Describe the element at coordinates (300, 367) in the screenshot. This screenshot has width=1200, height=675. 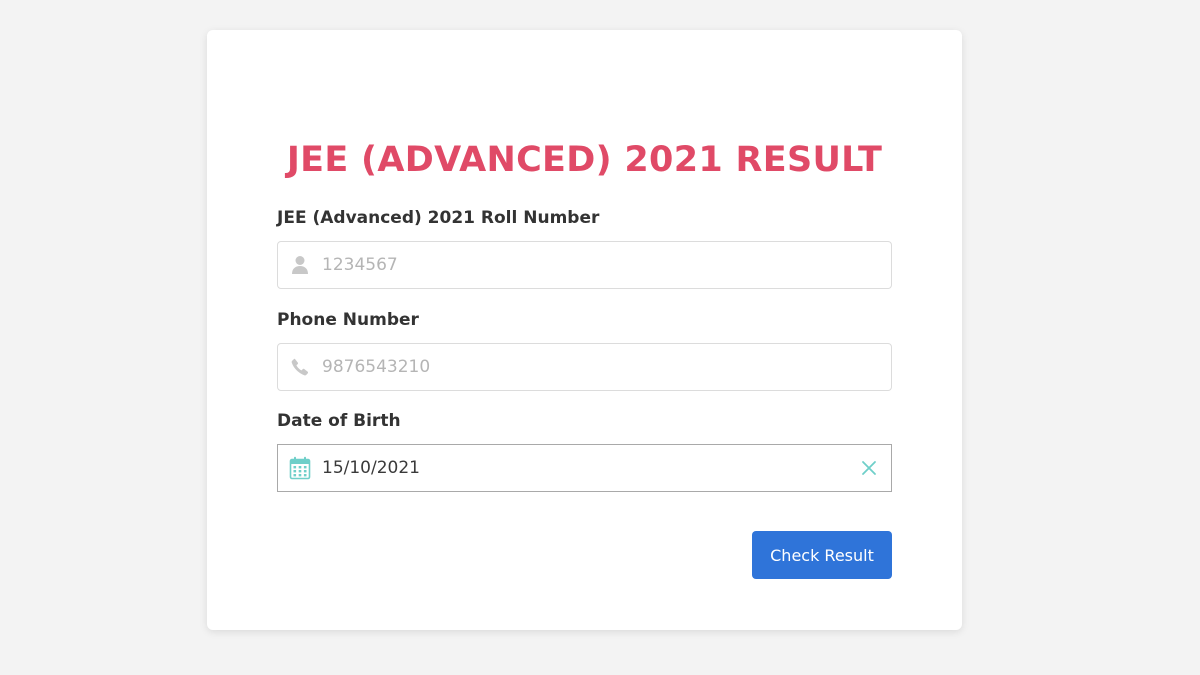
I see `phone-icon` at that location.